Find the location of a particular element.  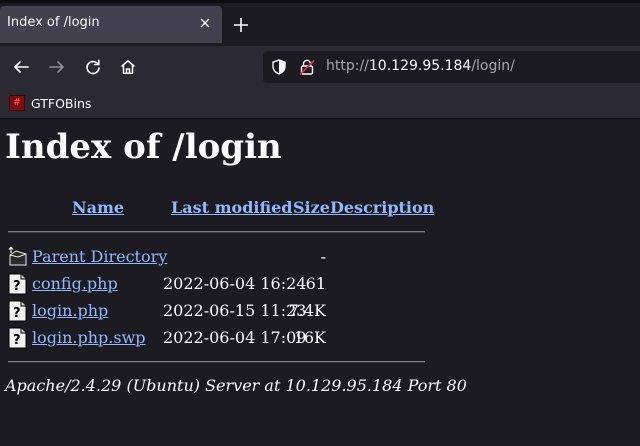

bookmark-label: GTFOBins is located at coordinates (61, 103).